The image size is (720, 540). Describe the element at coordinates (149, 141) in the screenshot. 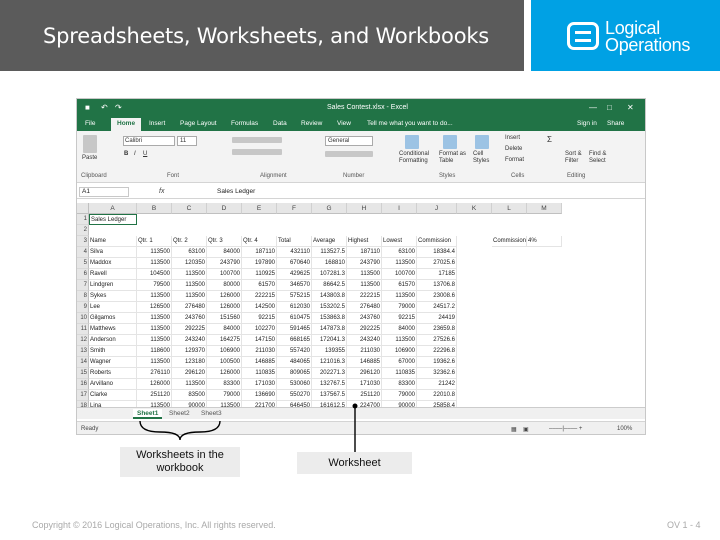

I see `font-name-select: Calibri` at that location.